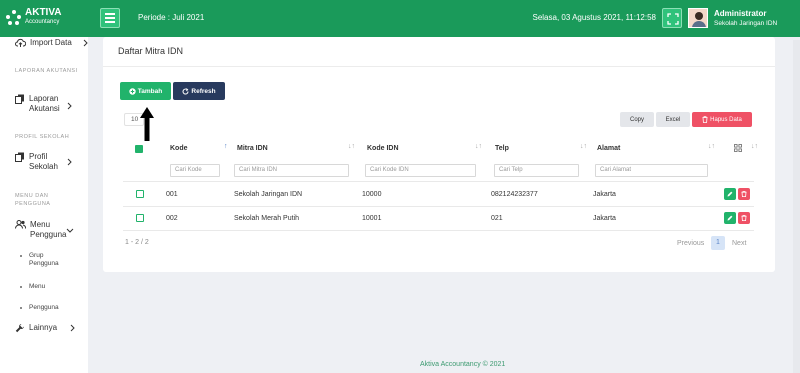 This screenshot has height=373, width=800. I want to click on cell-telp: 021, so click(497, 218).